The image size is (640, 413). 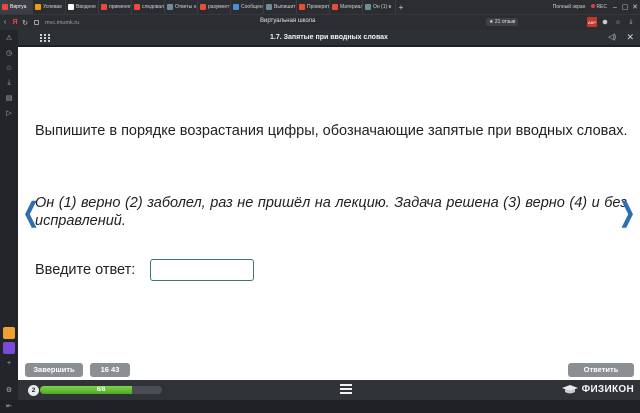 What do you see at coordinates (9, 67) in the screenshot?
I see `bookmarks-icon: ☆` at bounding box center [9, 67].